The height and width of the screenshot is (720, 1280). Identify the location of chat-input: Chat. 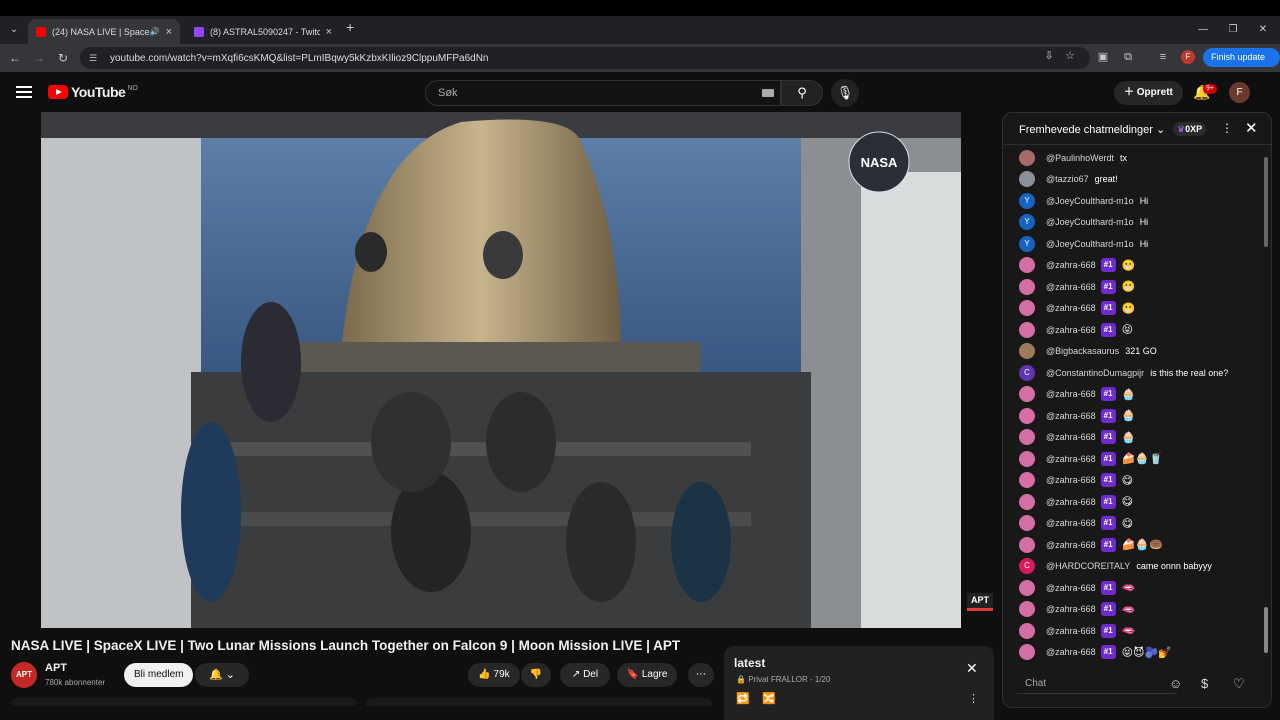
(1097, 684).